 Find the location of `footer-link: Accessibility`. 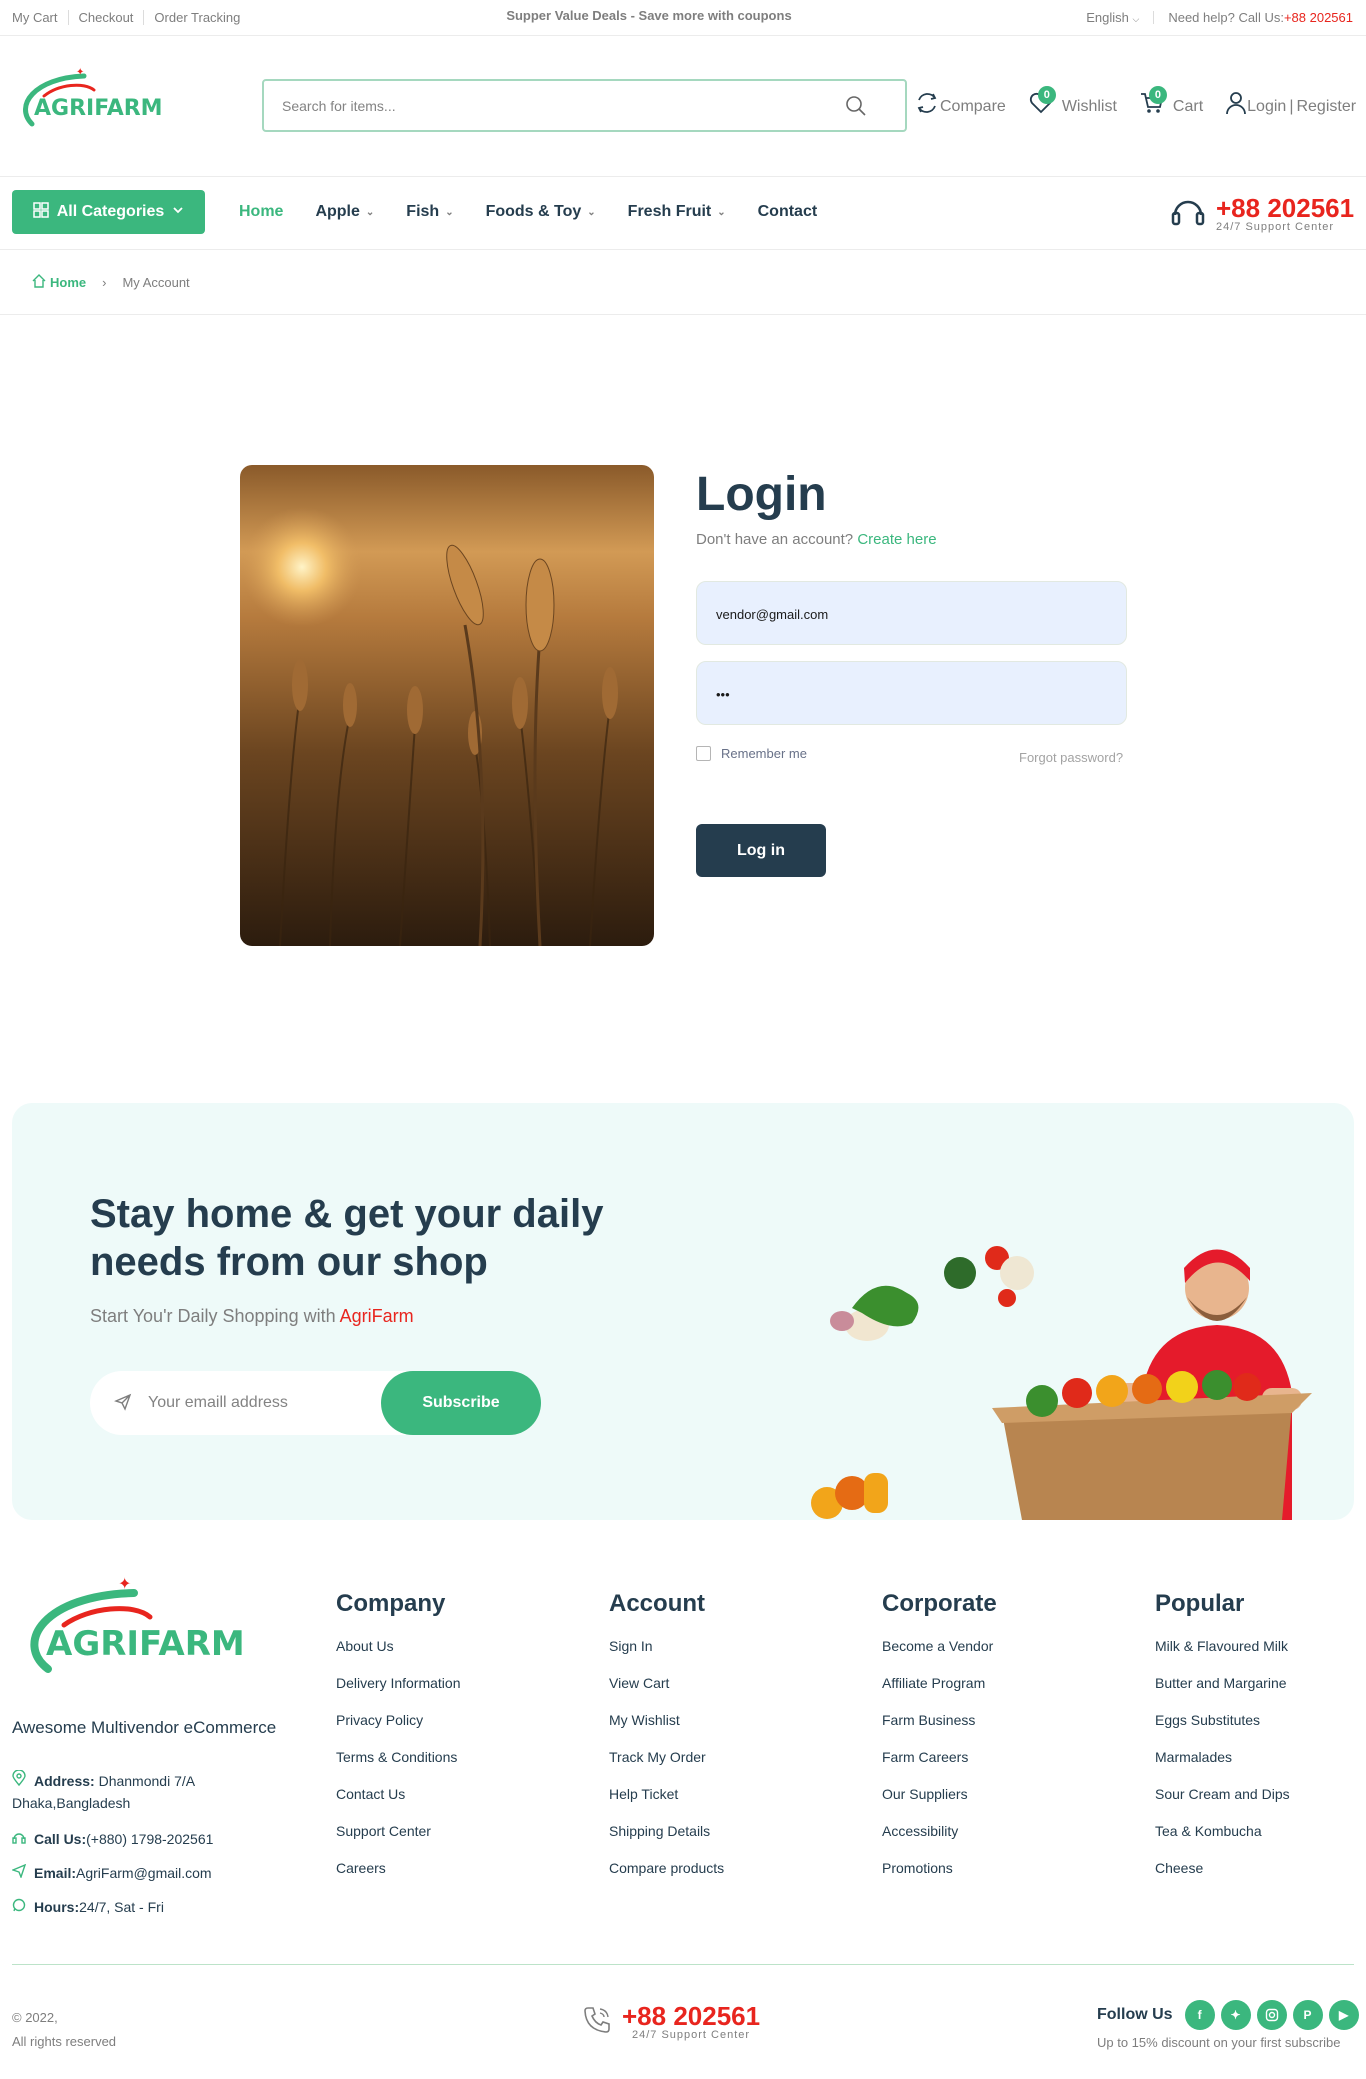

footer-link: Accessibility is located at coordinates (939, 1839).